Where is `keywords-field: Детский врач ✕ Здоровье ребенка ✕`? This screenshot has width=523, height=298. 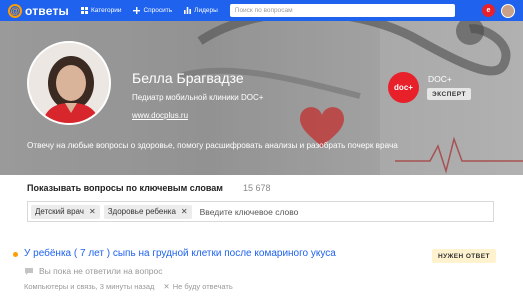 keywords-field: Детский врач ✕ Здоровье ребенка ✕ is located at coordinates (260, 211).